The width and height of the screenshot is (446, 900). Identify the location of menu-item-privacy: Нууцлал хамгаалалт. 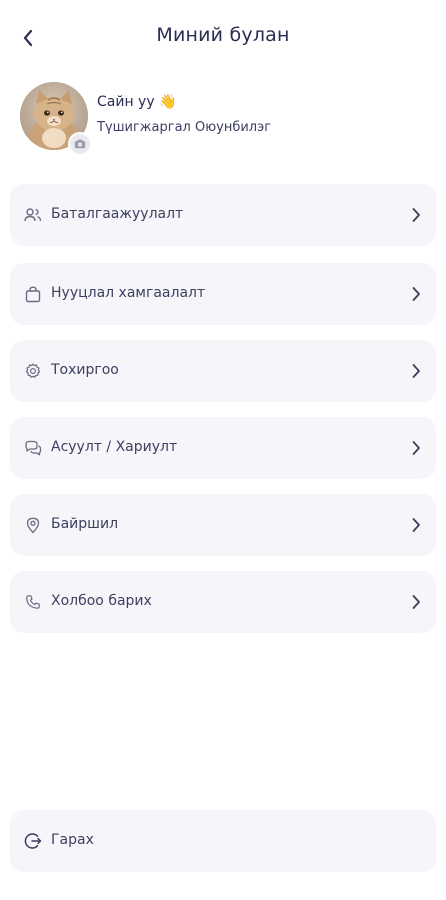
(223, 294).